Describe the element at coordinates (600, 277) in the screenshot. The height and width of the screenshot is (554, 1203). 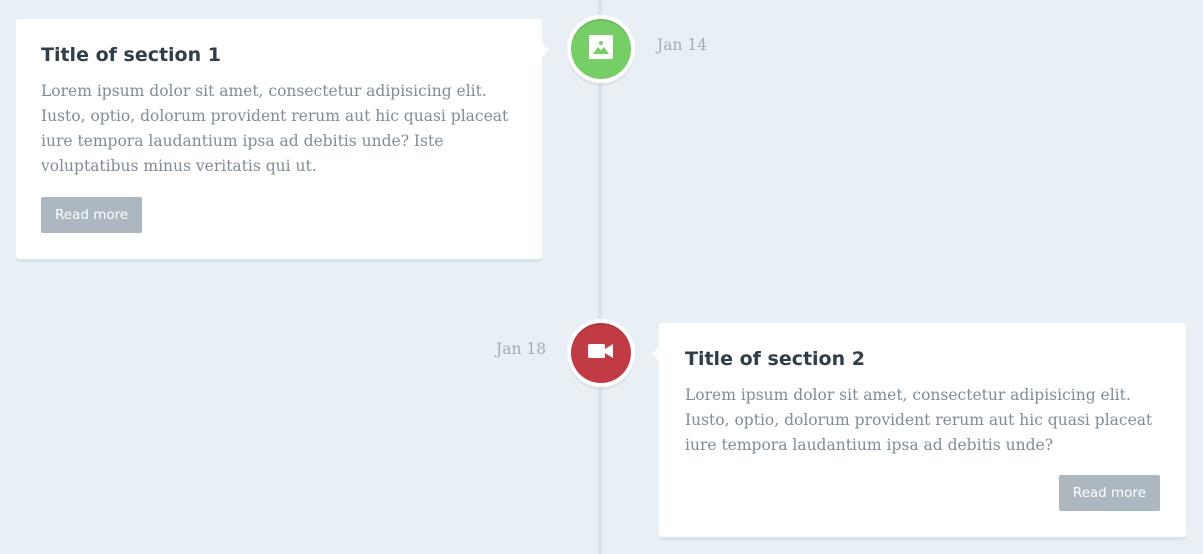
I see `timeline-line` at that location.